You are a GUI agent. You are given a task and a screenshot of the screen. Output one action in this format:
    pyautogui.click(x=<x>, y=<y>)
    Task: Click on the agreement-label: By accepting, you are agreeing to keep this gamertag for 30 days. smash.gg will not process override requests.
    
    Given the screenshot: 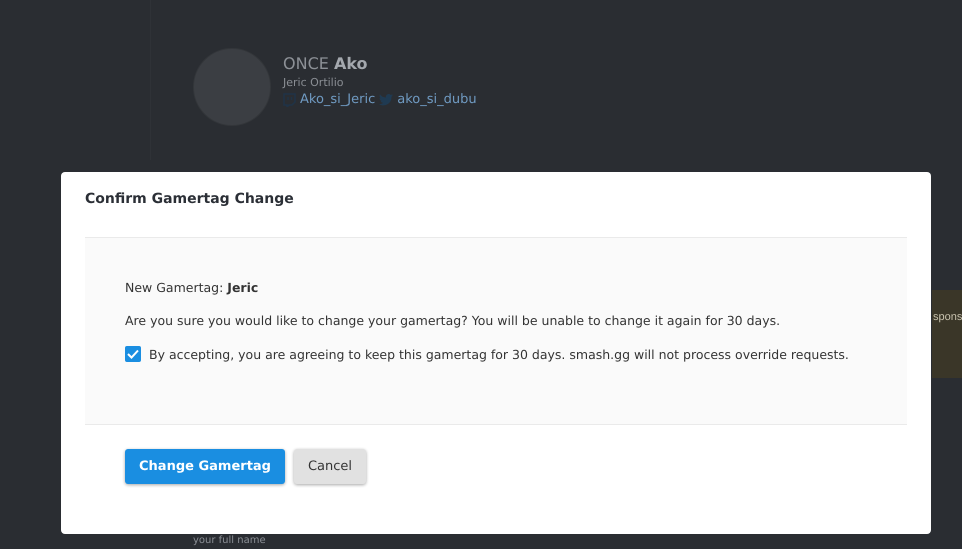 What is the action you would take?
    pyautogui.click(x=499, y=354)
    